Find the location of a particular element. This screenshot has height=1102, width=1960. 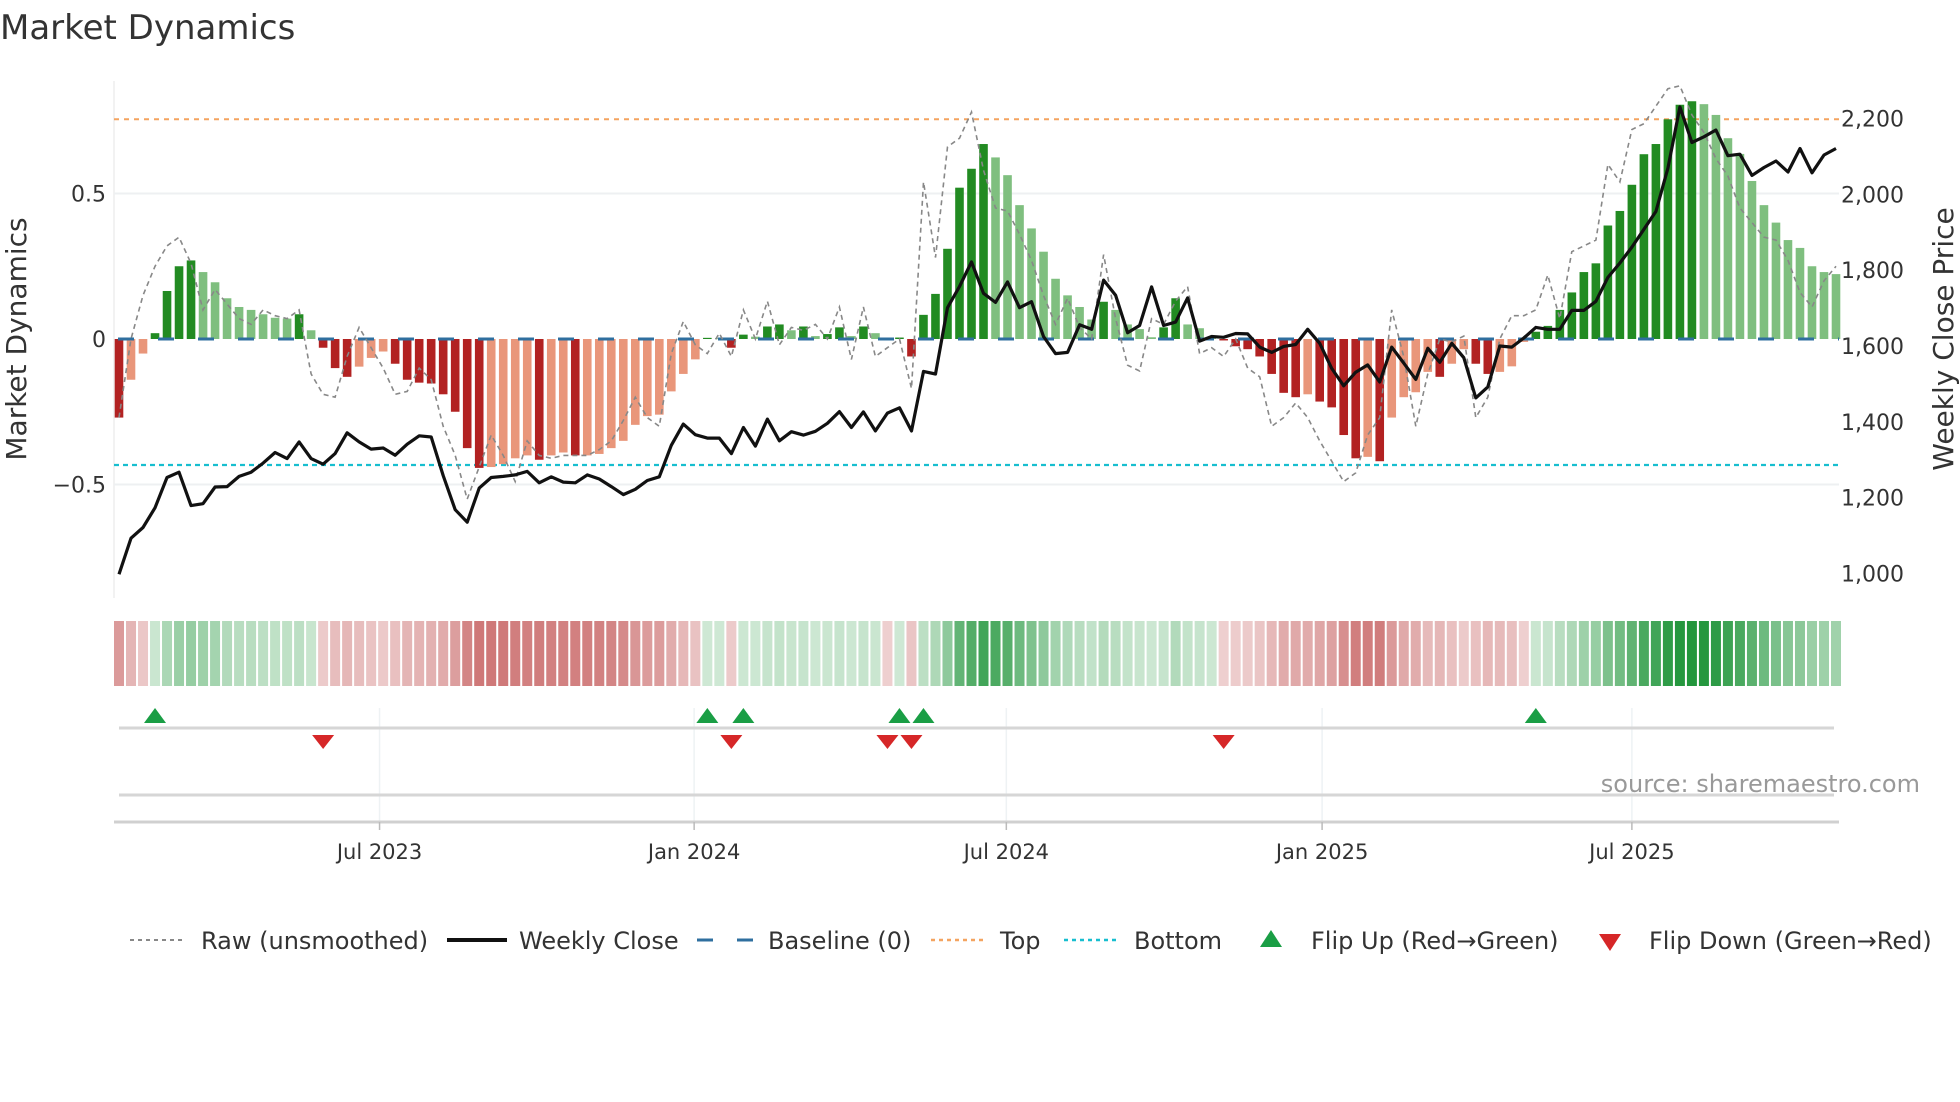

chart-title: Market Dynamics is located at coordinates (147, 28).